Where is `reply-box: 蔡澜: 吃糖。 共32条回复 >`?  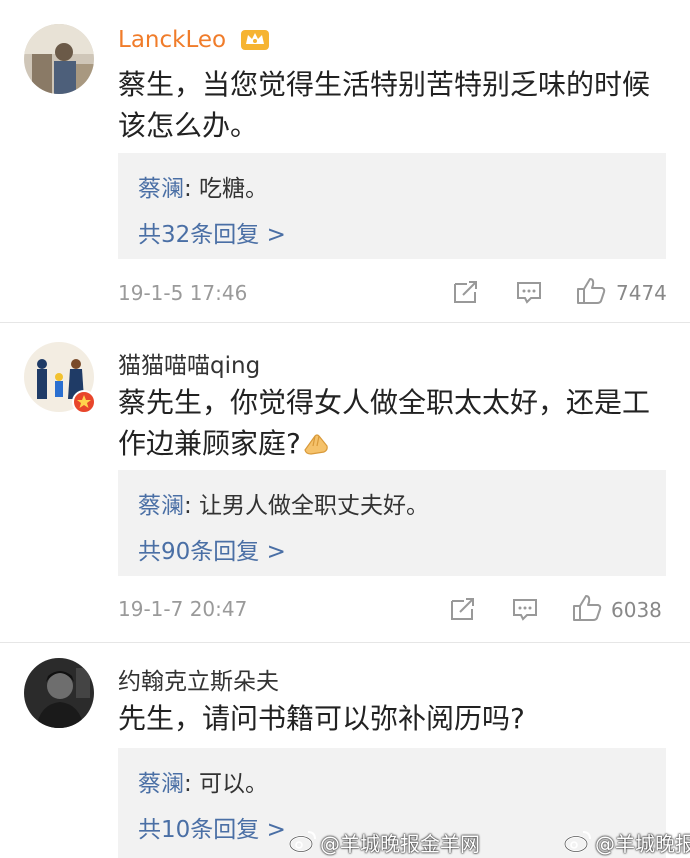 reply-box: 蔡澜: 吃糖。 共32条回复 > is located at coordinates (392, 206).